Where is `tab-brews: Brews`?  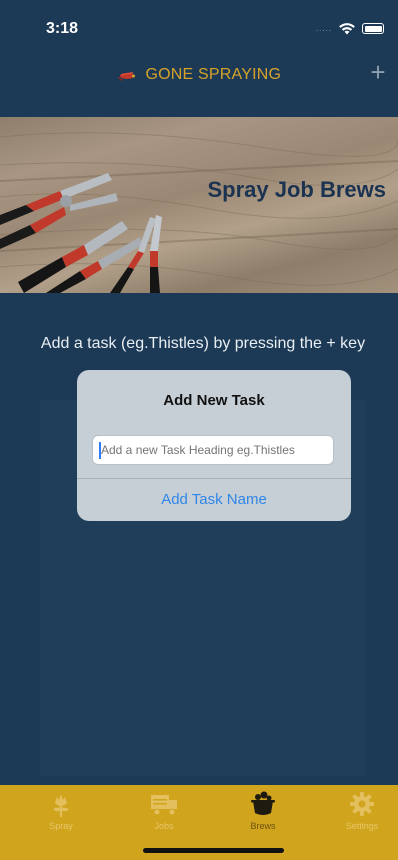 tab-brews: Brews is located at coordinates (263, 811).